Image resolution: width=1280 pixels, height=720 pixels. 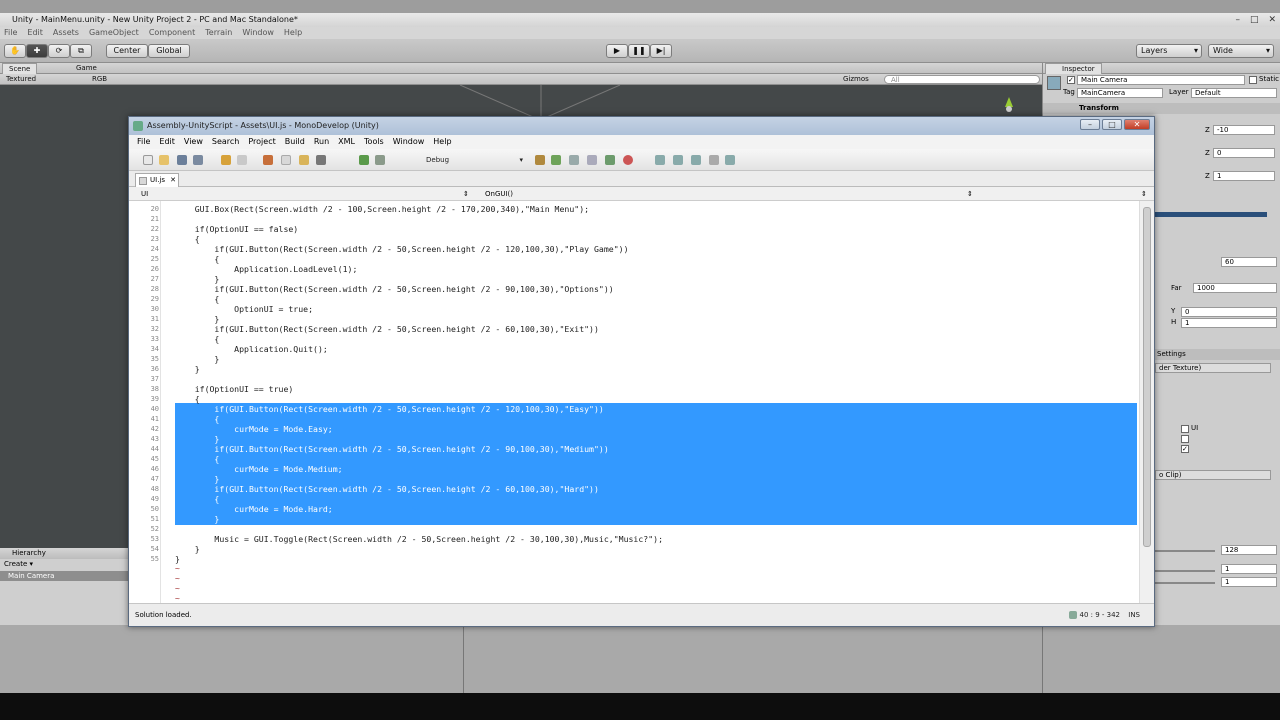 I want to click on pivot-global-button: Global, so click(x=169, y=51).